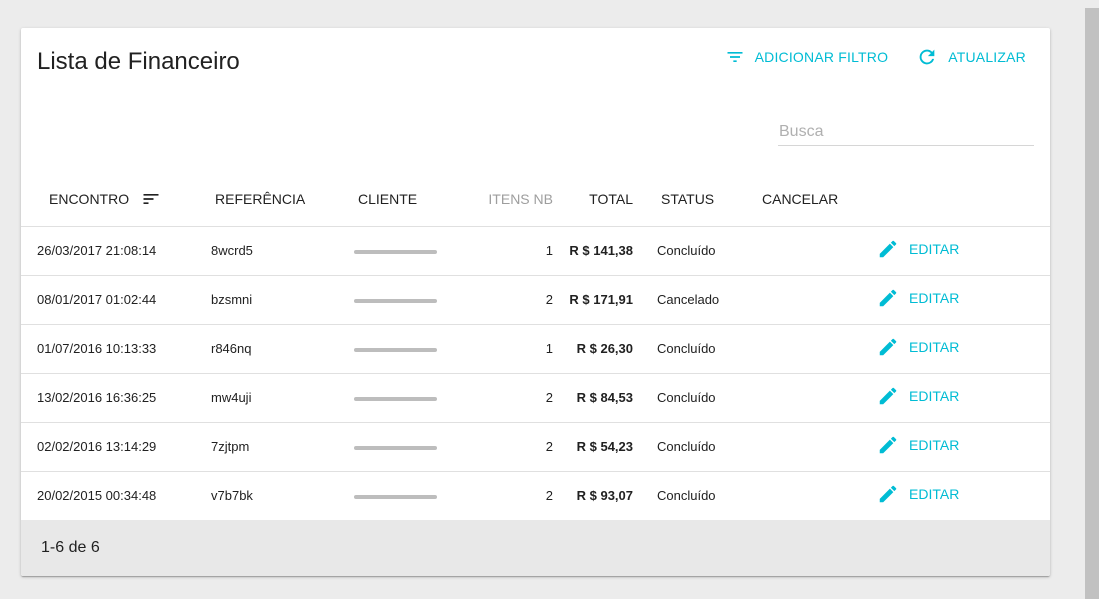 The width and height of the screenshot is (1099, 599). Describe the element at coordinates (282, 447) in the screenshot. I see `cell-reference: 7zjtpm` at that location.